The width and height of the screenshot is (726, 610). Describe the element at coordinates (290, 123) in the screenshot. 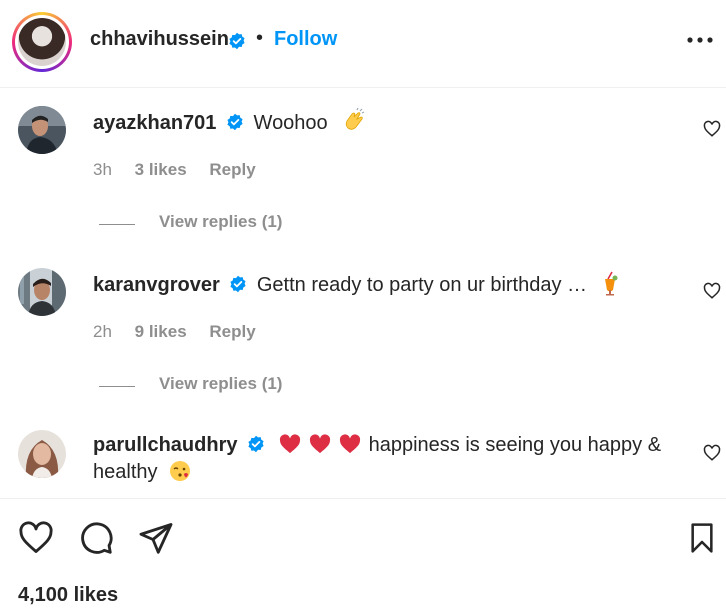

I see `comment-text: Woohoo` at that location.